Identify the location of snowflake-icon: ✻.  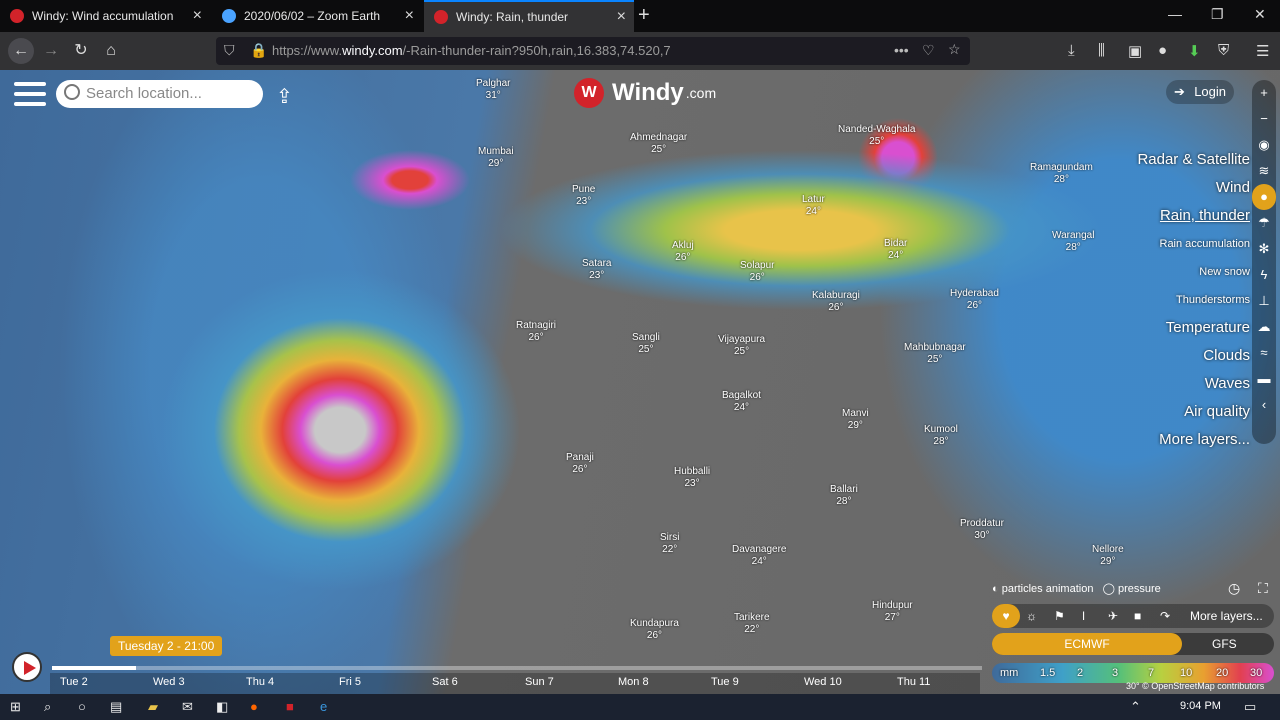
(1264, 249).